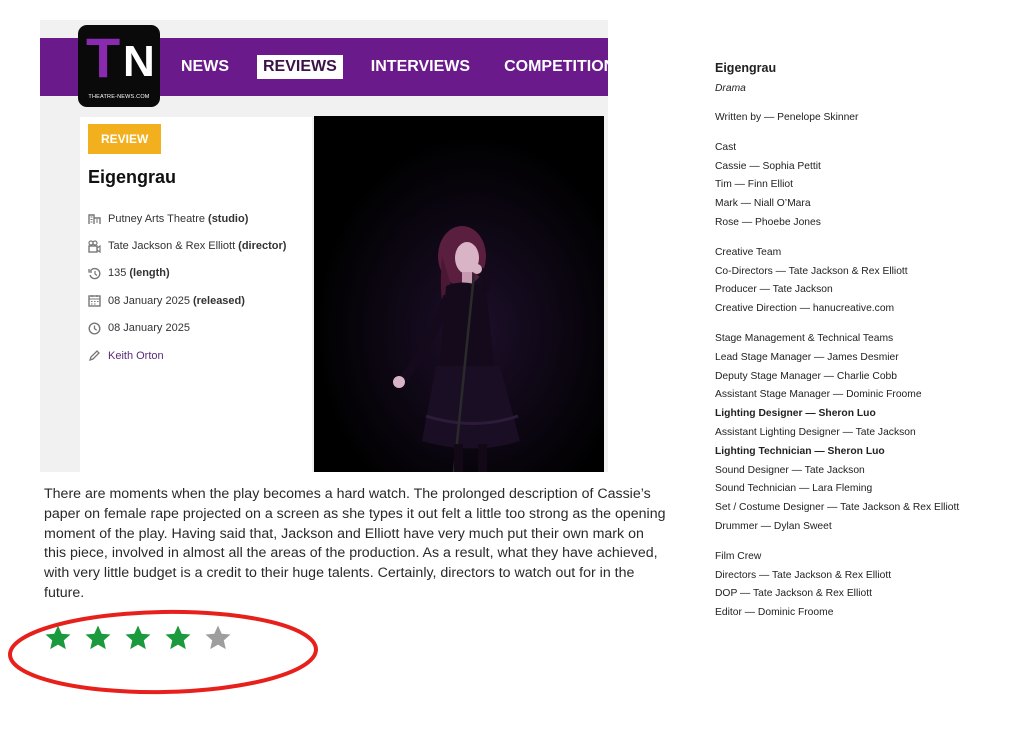  What do you see at coordinates (139, 61) in the screenshot?
I see `logo-letter-n: N` at bounding box center [139, 61].